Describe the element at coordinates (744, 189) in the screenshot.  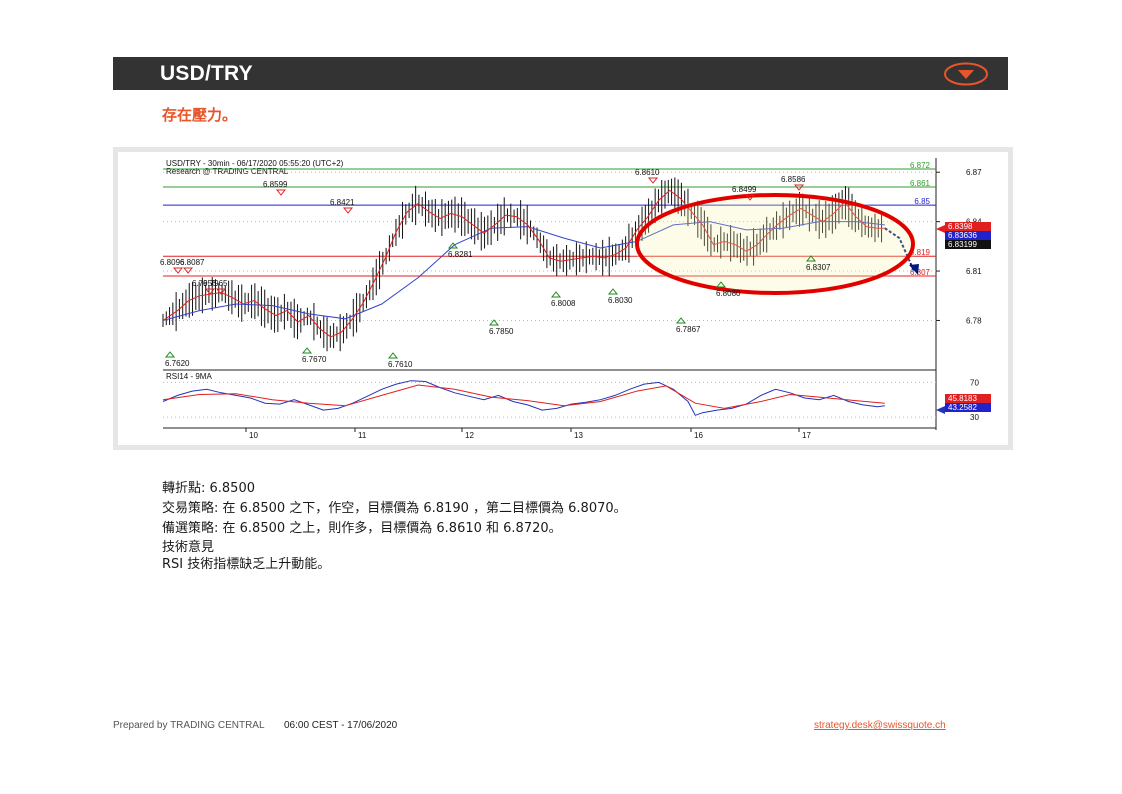
I see `pivot-high-label: 6.8499` at that location.